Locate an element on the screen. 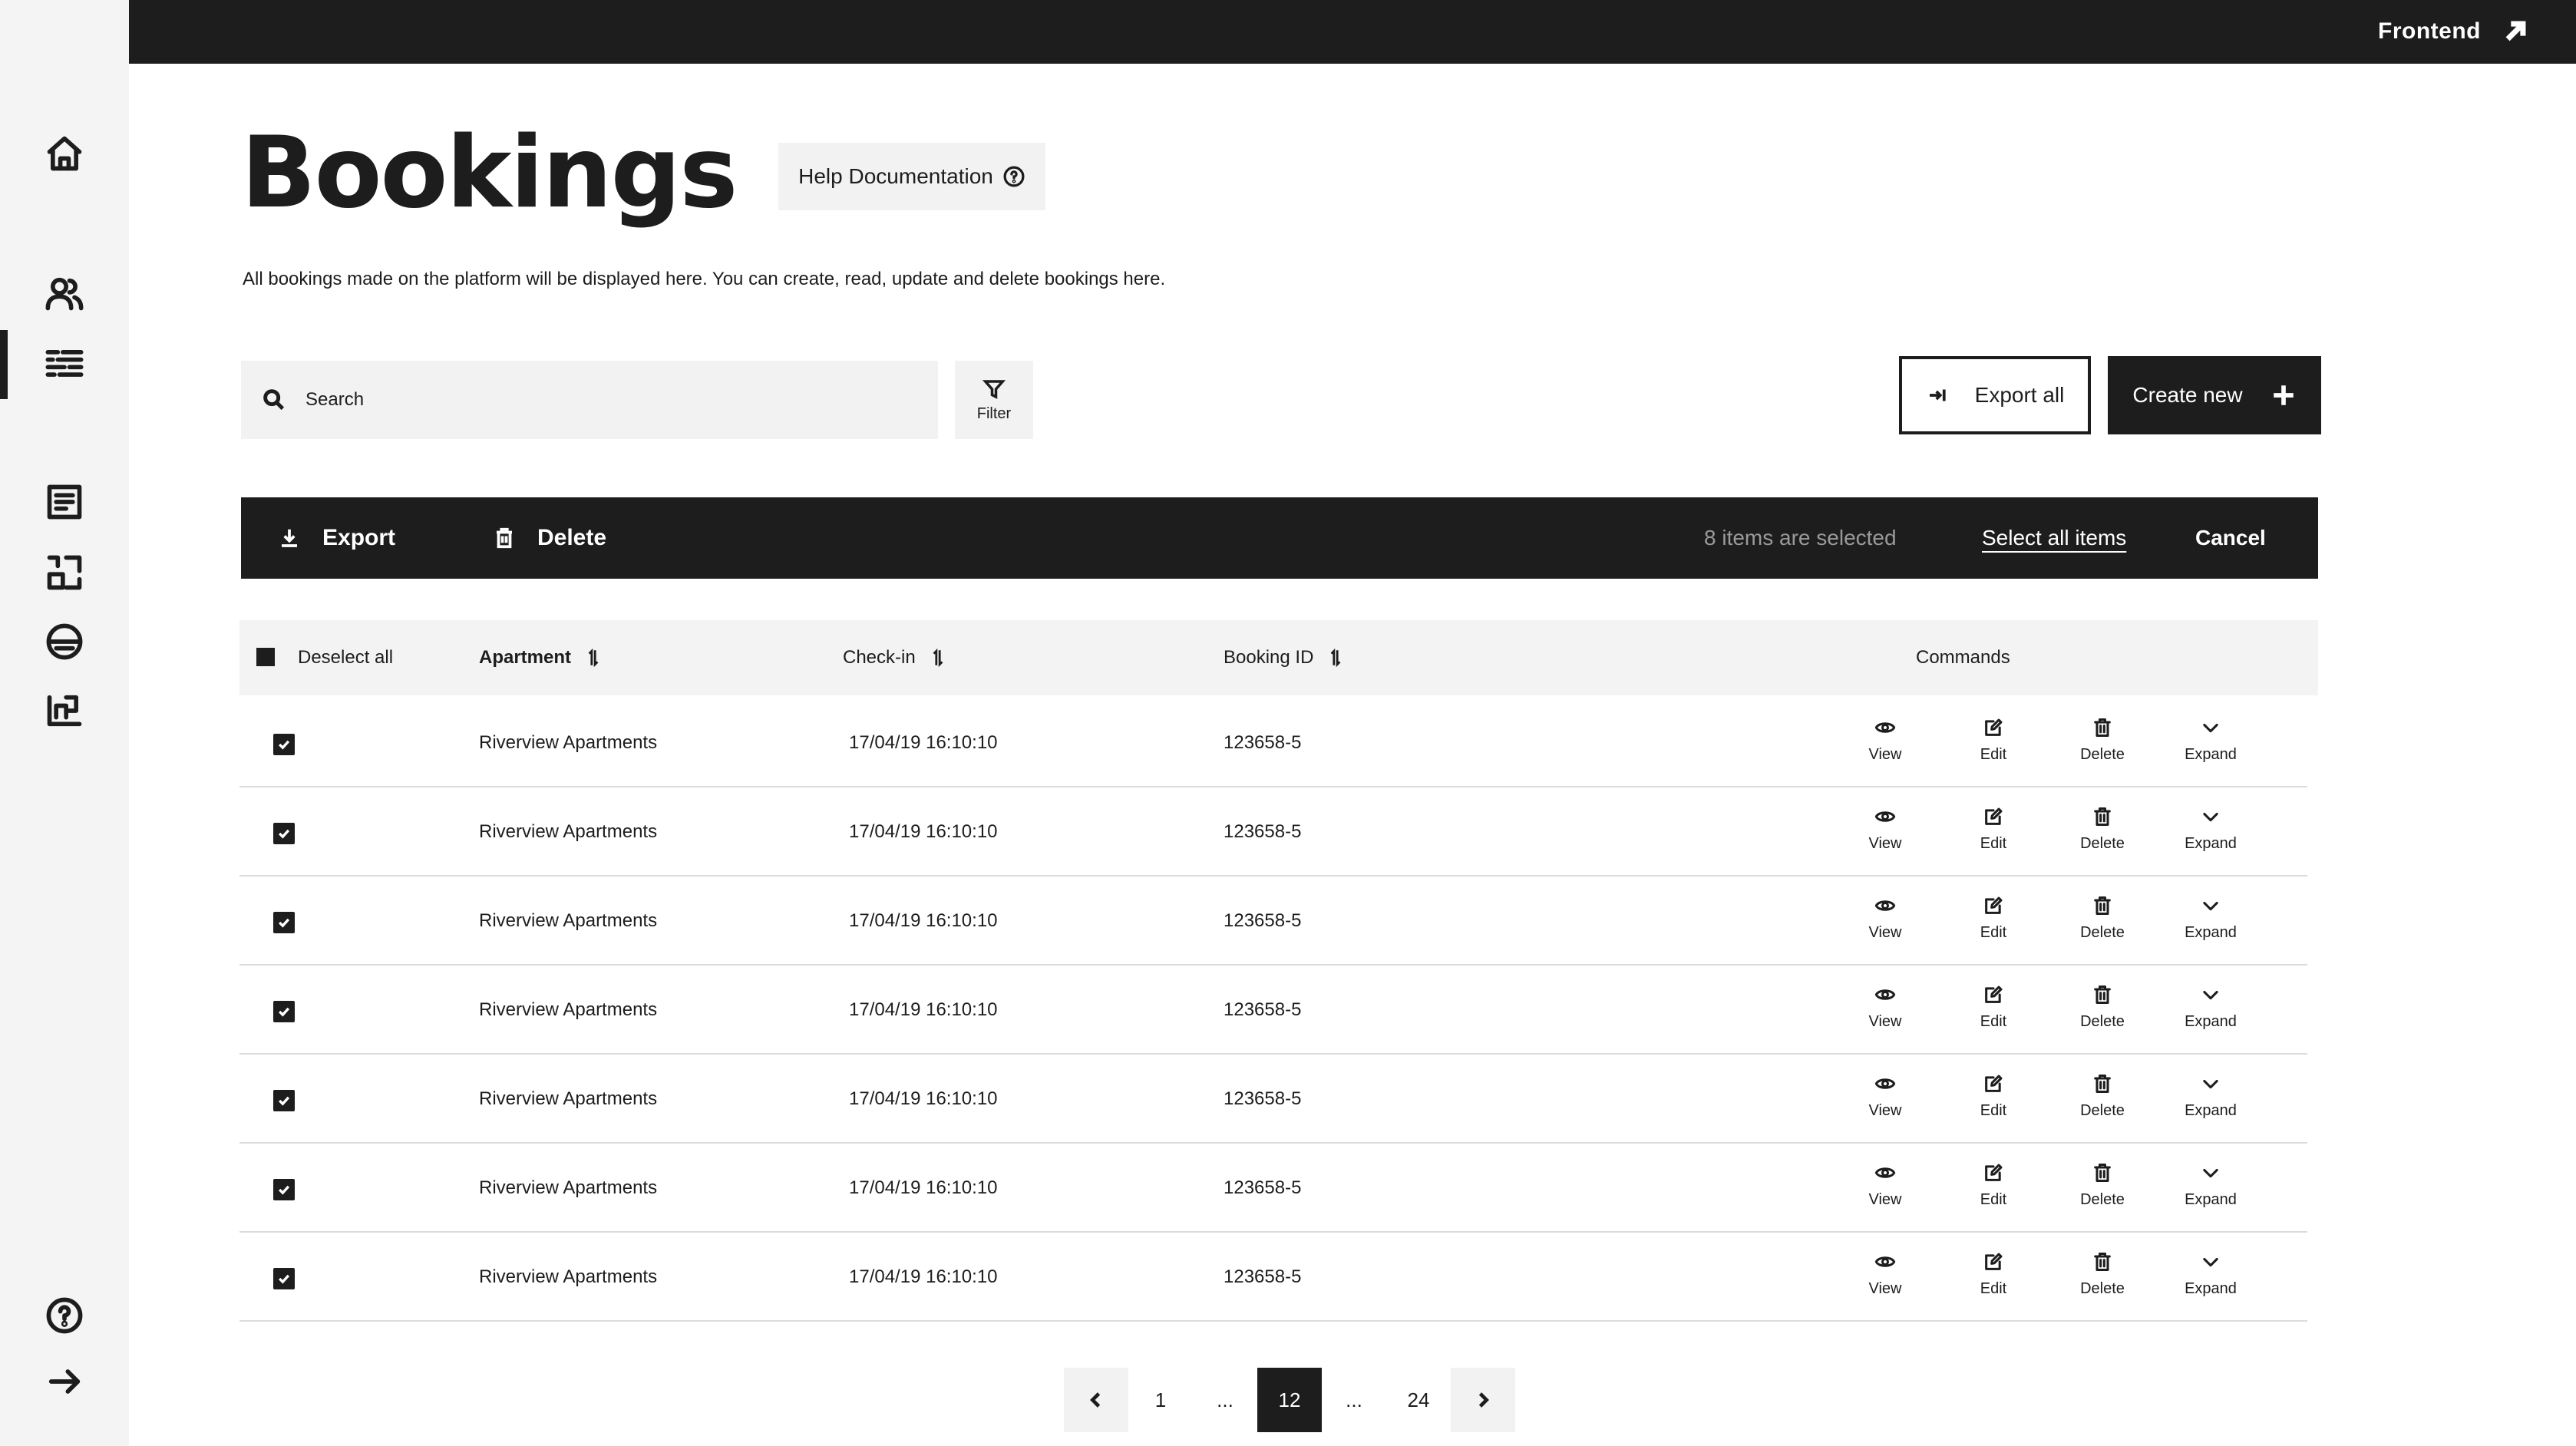  dashboard-icon is located at coordinates (64, 572).